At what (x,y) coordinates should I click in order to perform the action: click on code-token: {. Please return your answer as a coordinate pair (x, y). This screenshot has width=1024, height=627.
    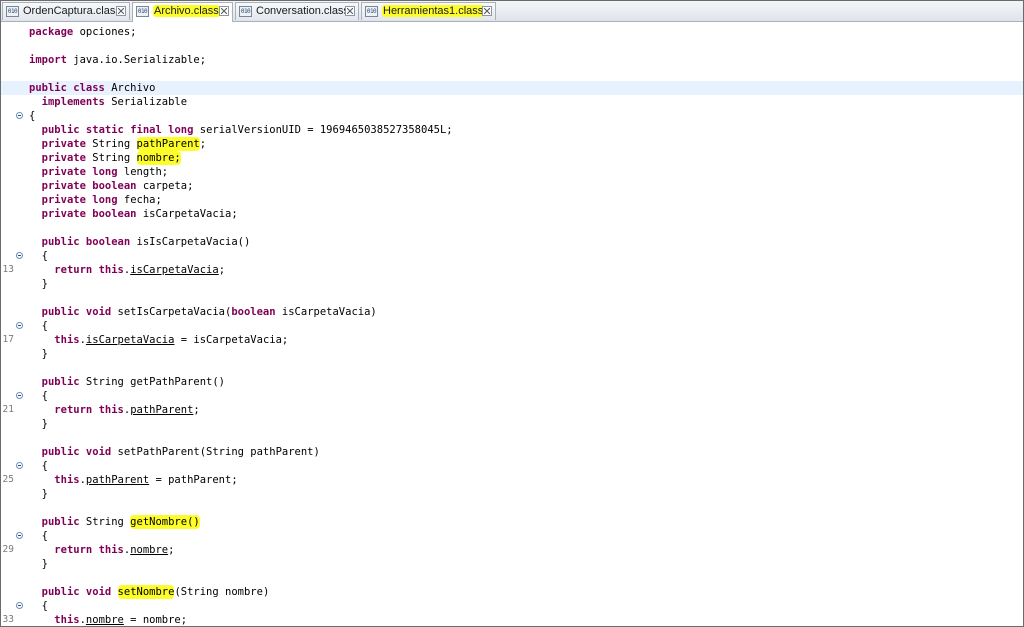
    Looking at the image, I should click on (32, 116).